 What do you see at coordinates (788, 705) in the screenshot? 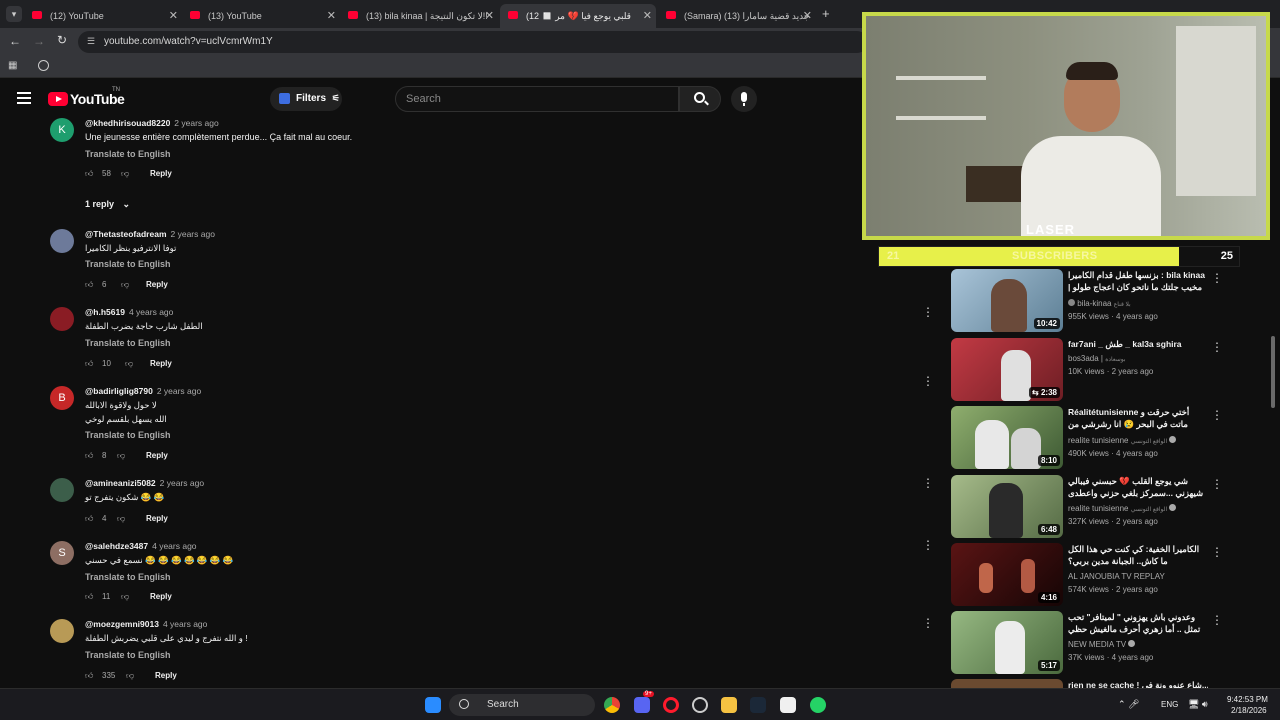
I see `capcut-icon` at bounding box center [788, 705].